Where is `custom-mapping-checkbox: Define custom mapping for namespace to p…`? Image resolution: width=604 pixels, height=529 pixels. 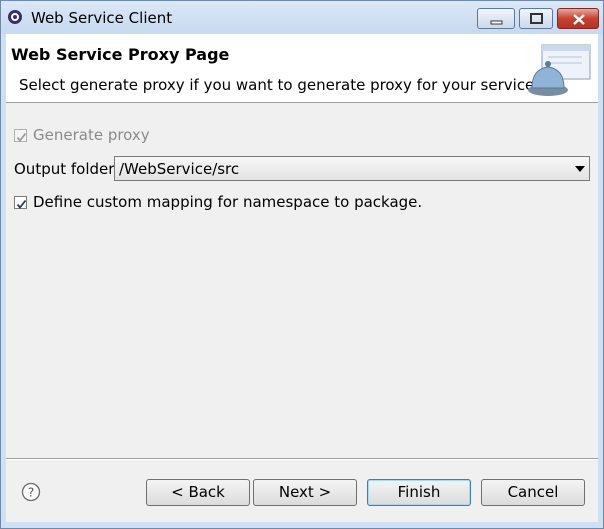
custom-mapping-checkbox: Define custom mapping for namespace to p… is located at coordinates (218, 202).